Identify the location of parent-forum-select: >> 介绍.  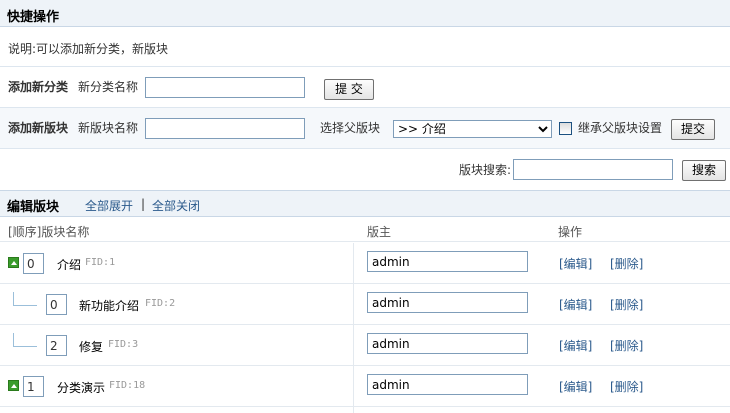
(472, 129).